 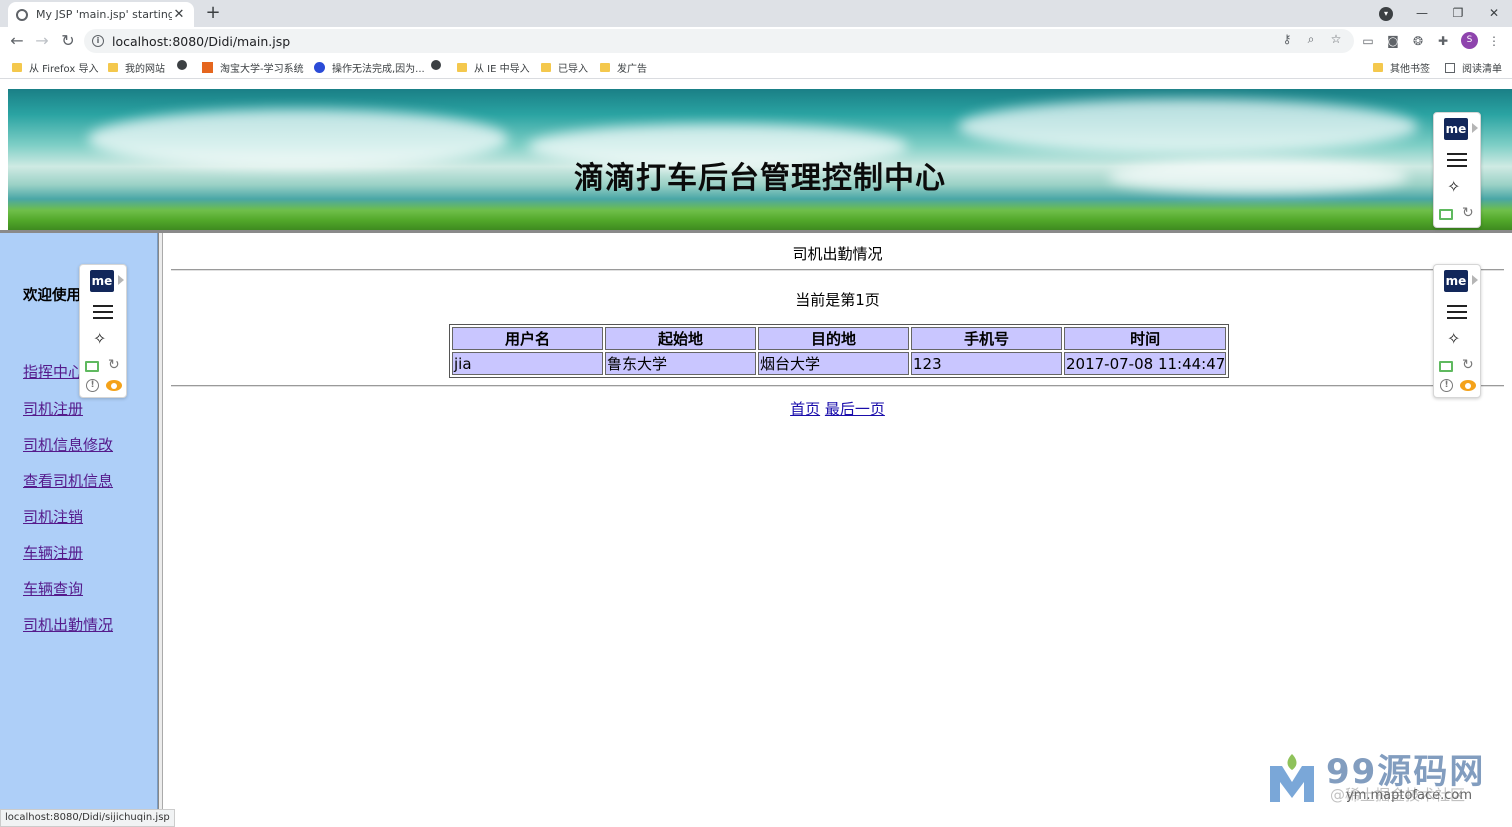 I want to click on address-bar: i localhost:8080/Didi/main.jsp, so click(x=719, y=41).